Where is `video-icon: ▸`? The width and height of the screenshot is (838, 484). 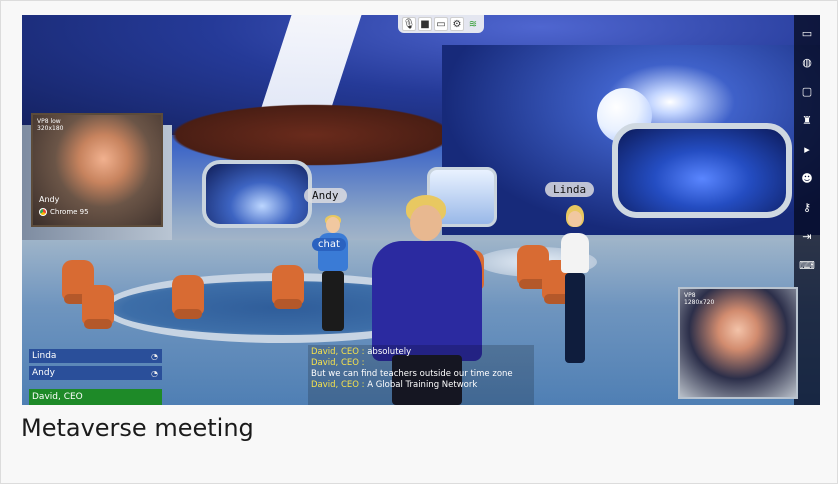
video-icon: ▸ is located at coordinates (807, 149).